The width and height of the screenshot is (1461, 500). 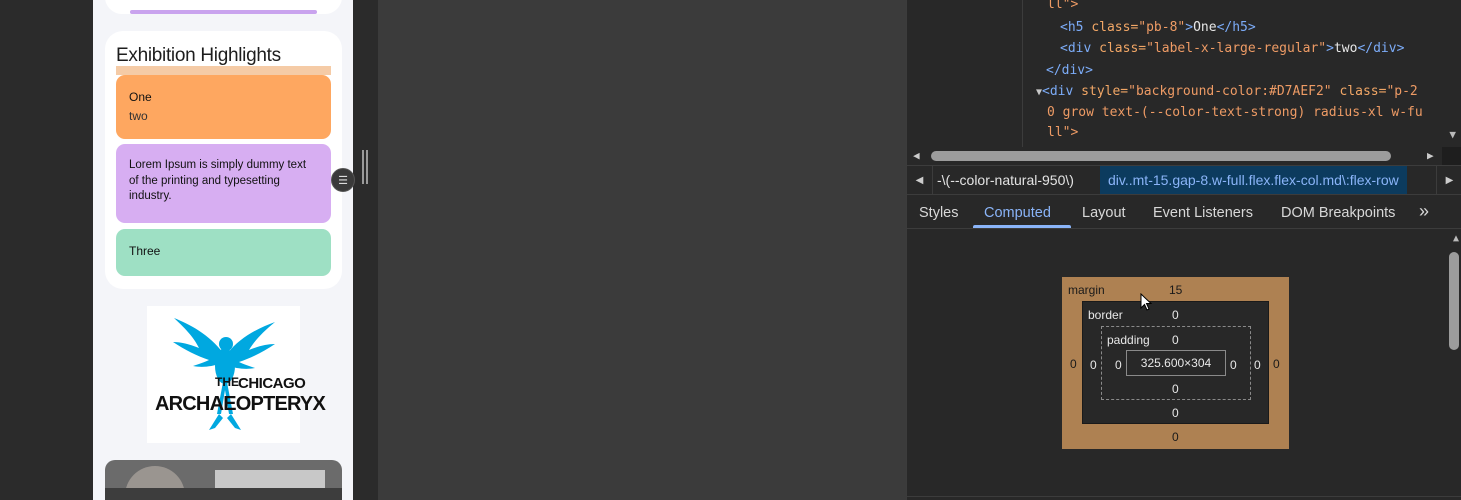 I want to click on vertical-scrollbar-thumb, so click(x=1454, y=301).